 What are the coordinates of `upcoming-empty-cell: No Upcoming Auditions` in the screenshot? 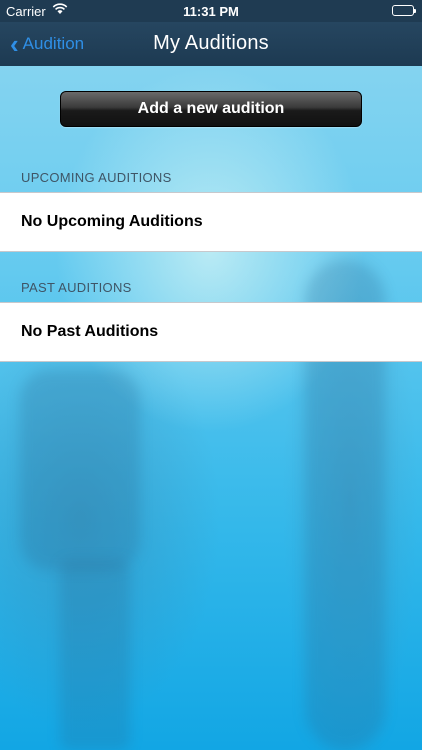 It's located at (211, 222).